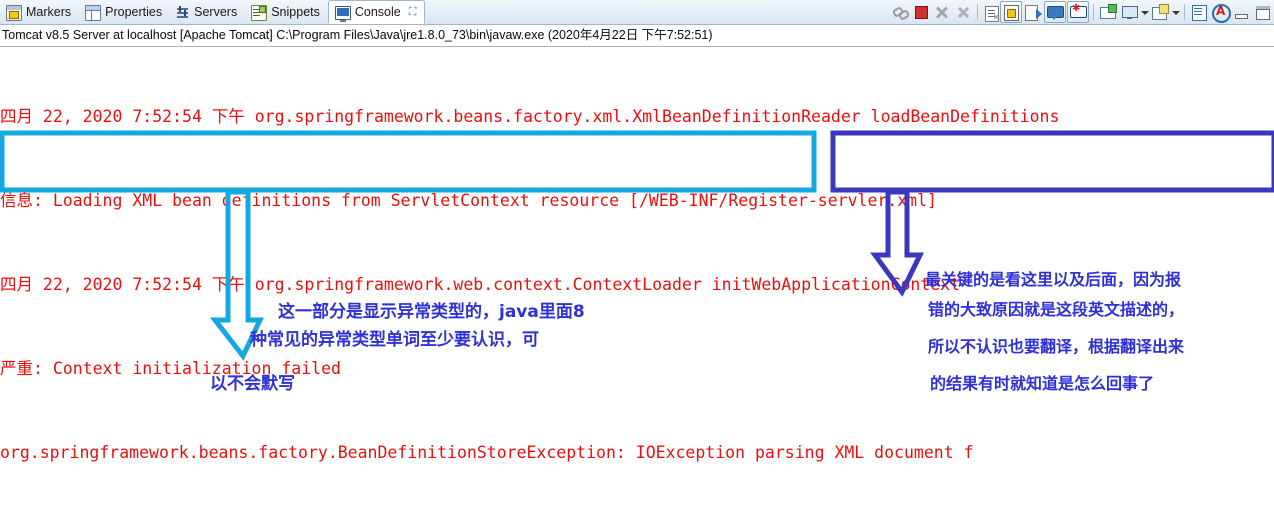 This screenshot has height=523, width=1274. I want to click on tab-properties-label: Properties, so click(134, 12).